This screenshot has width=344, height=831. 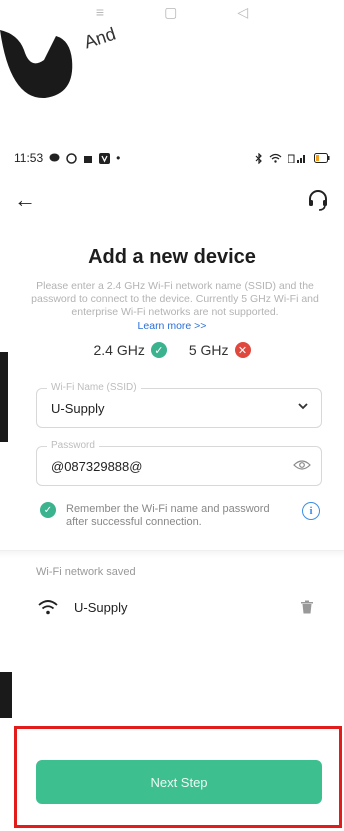 I want to click on ssid-select: Wi-Fi Name (SSID) U-Supply, so click(x=179, y=405).